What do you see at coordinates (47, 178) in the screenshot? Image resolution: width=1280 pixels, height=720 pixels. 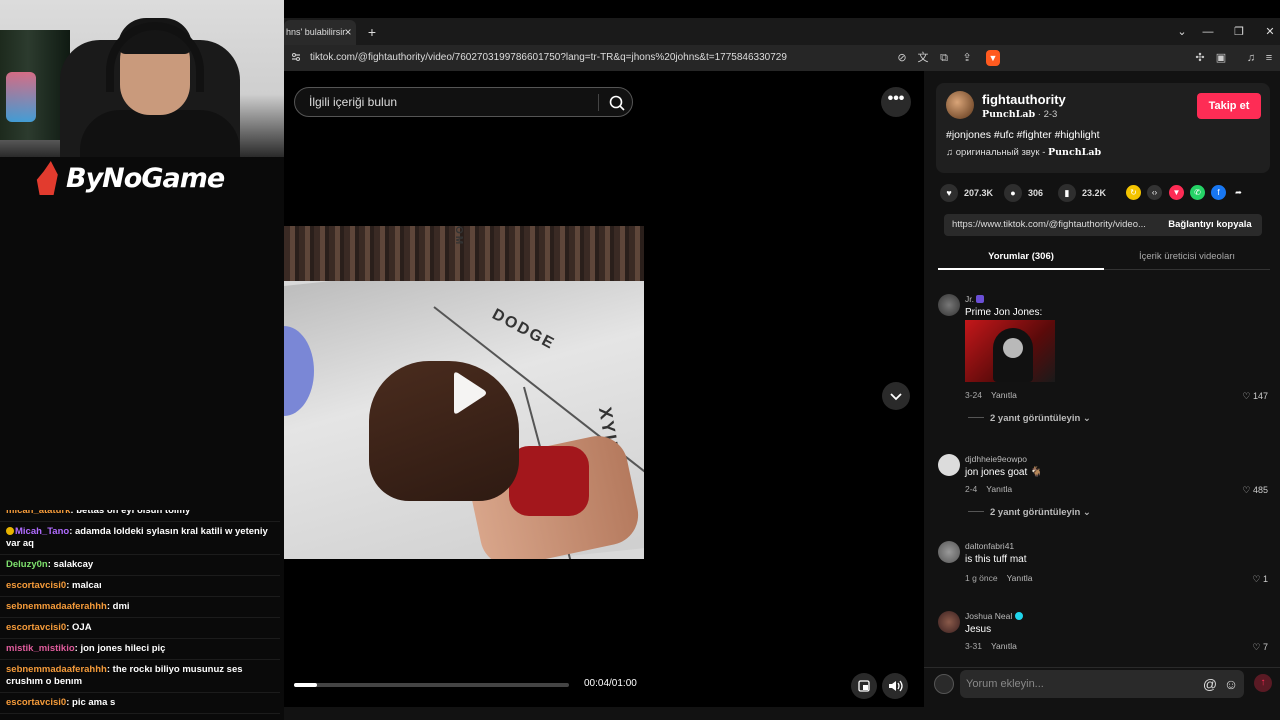 I see `flame-icon` at bounding box center [47, 178].